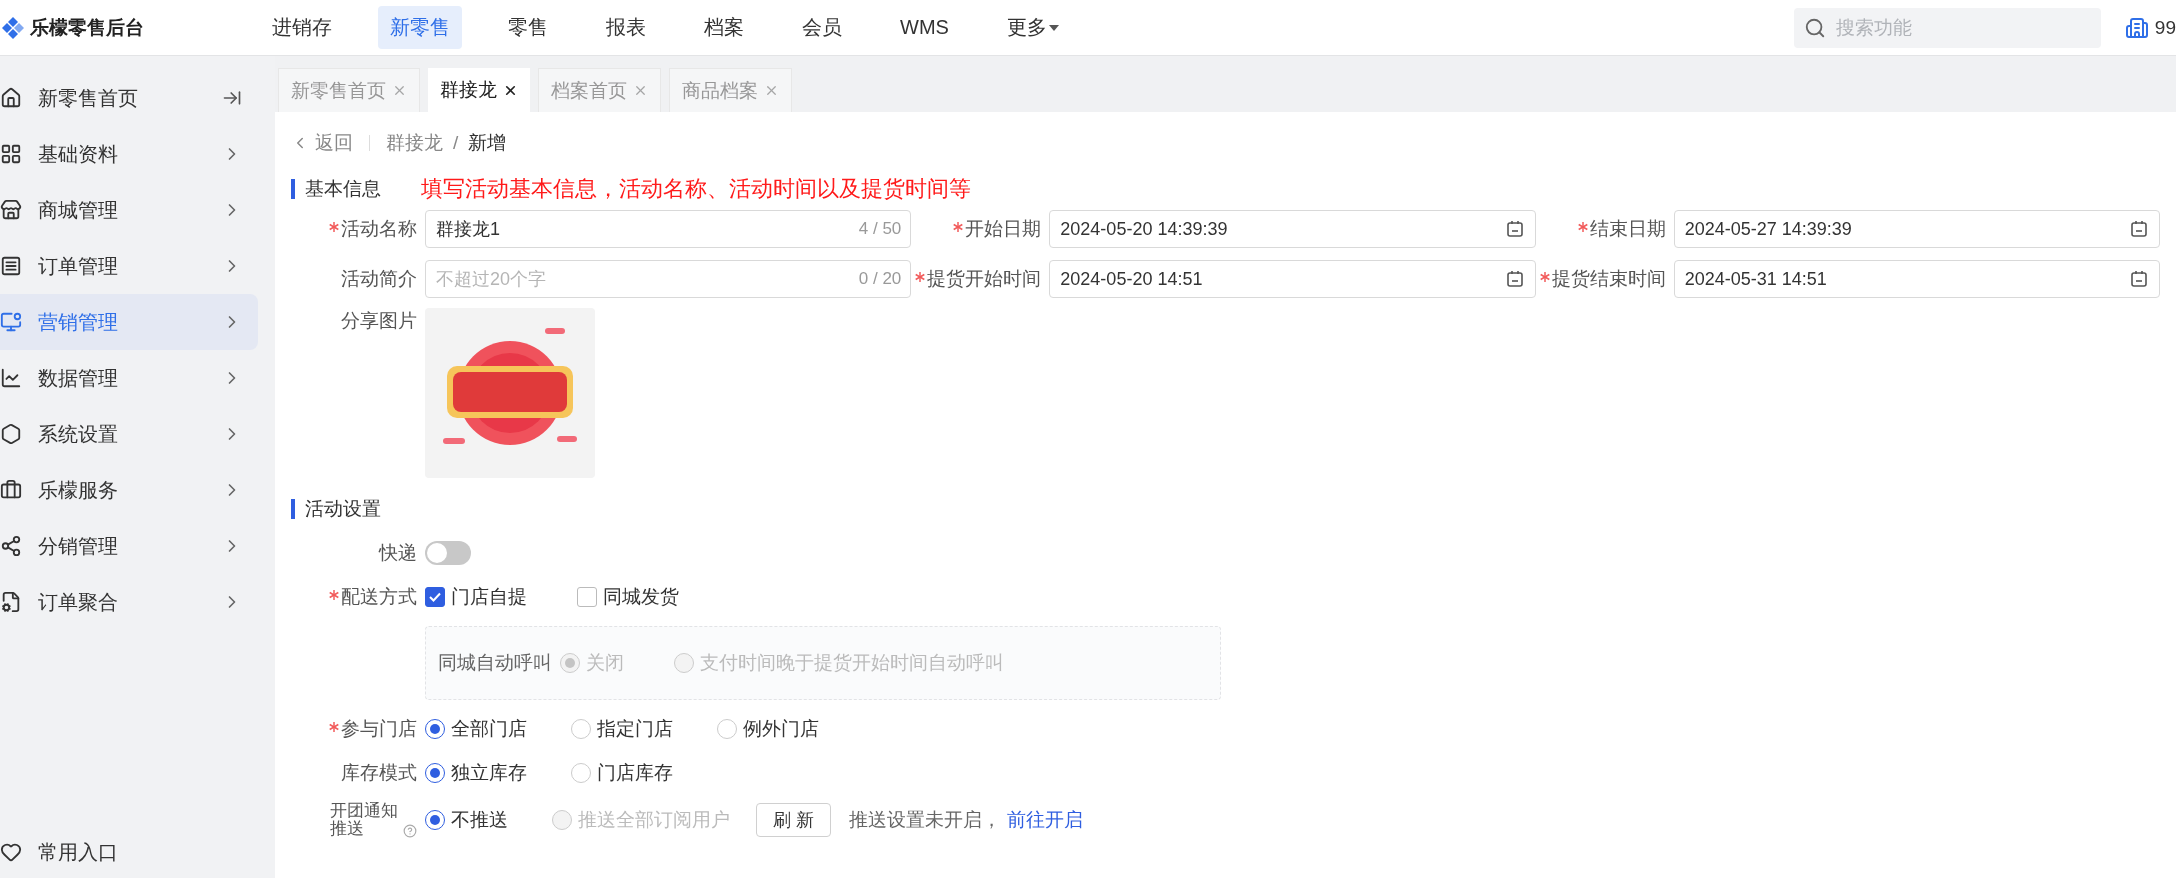 The height and width of the screenshot is (878, 2176). What do you see at coordinates (87, 27) in the screenshot?
I see `app-title: 乐檬零售后台` at bounding box center [87, 27].